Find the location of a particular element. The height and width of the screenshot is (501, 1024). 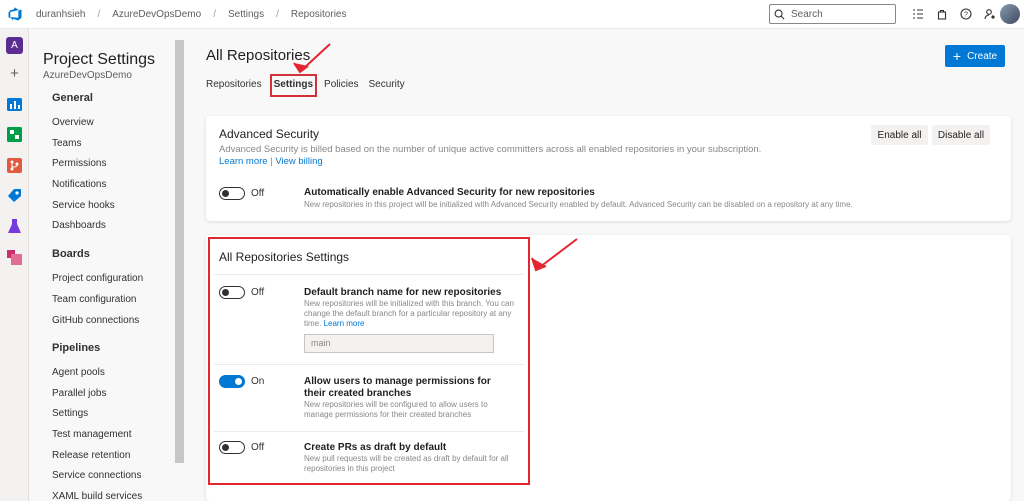

annotation-arrows is located at coordinates (435, 157).